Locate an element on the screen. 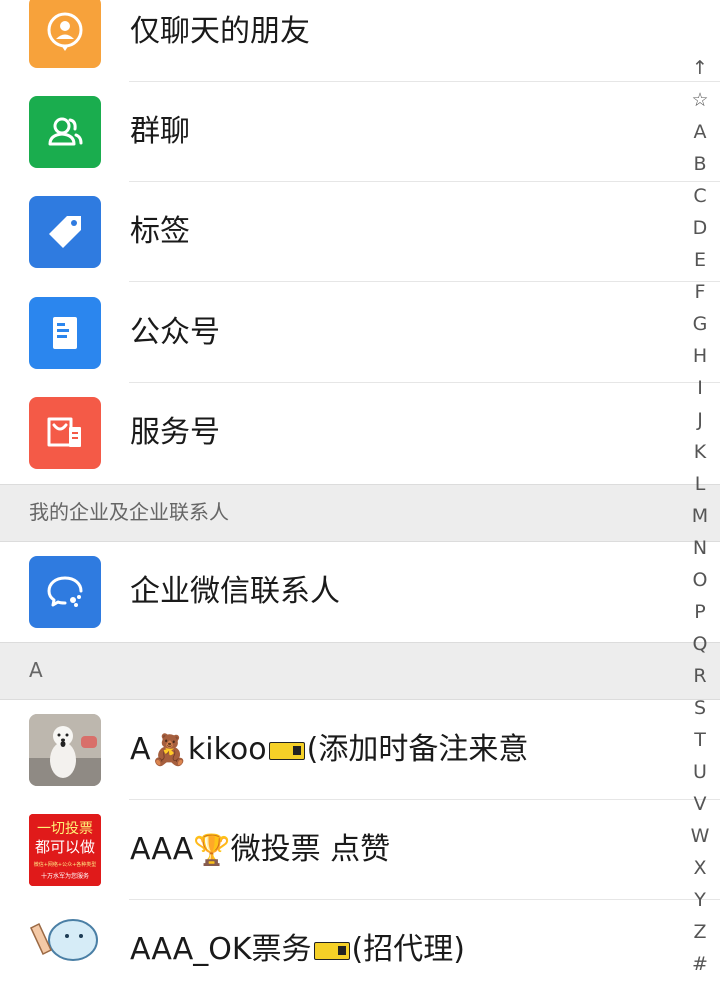  contact-row-label: 服务号 is located at coordinates (175, 432).